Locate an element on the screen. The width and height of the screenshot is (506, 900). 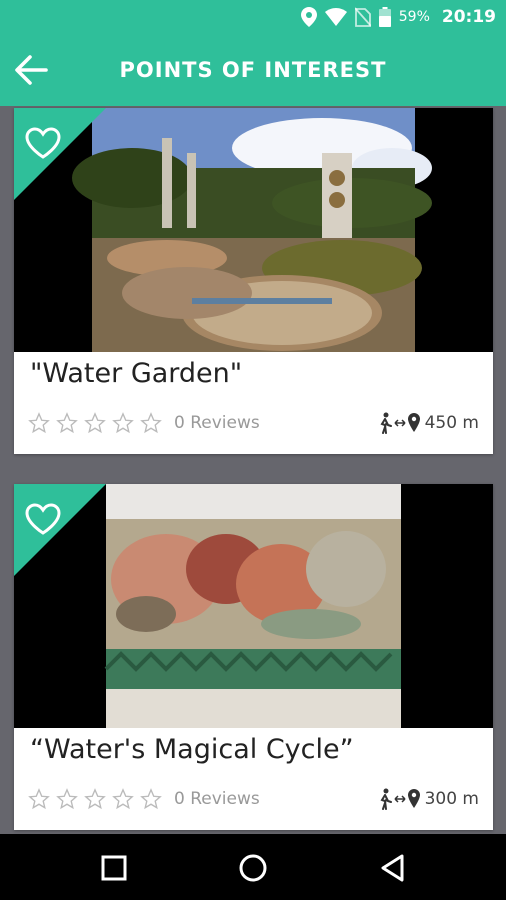
battery-icon is located at coordinates (384, 17).